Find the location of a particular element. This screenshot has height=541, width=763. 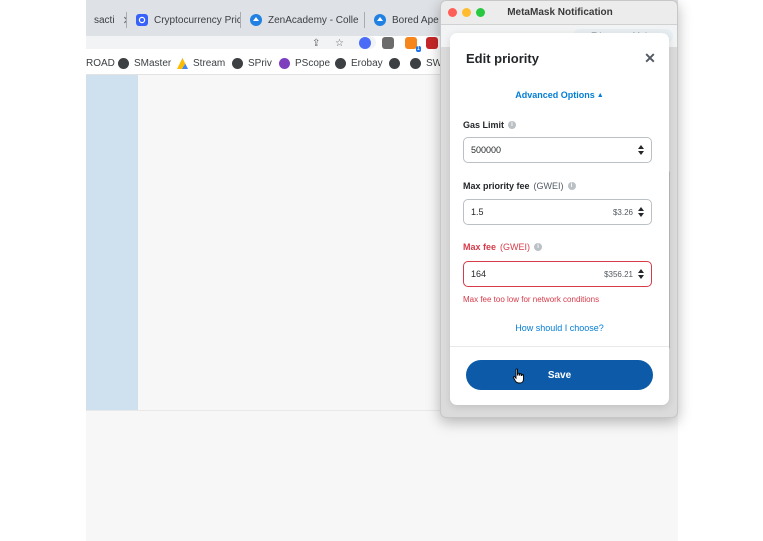

bookmark-item: ROAD is located at coordinates (100, 63).